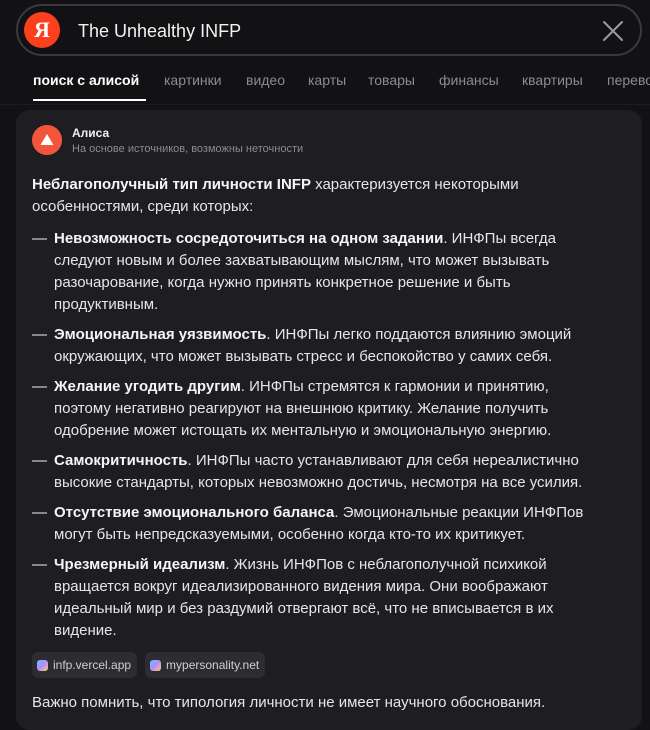 The width and height of the screenshot is (650, 730). Describe the element at coordinates (552, 80) in the screenshot. I see `tab-apartments: квартиры` at that location.